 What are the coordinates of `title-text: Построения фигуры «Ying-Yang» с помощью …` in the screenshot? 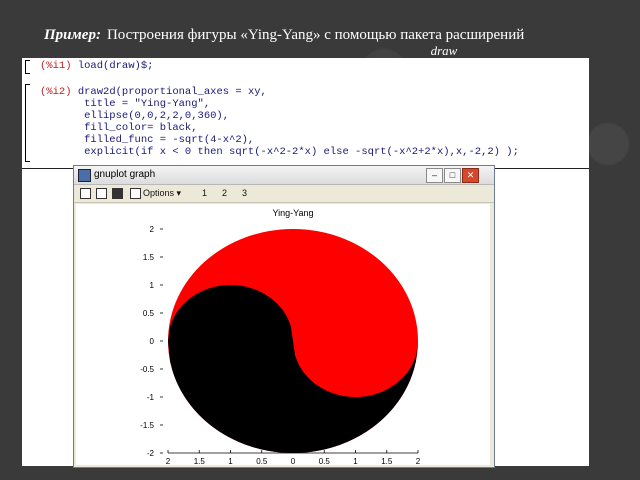 It's located at (315, 35).